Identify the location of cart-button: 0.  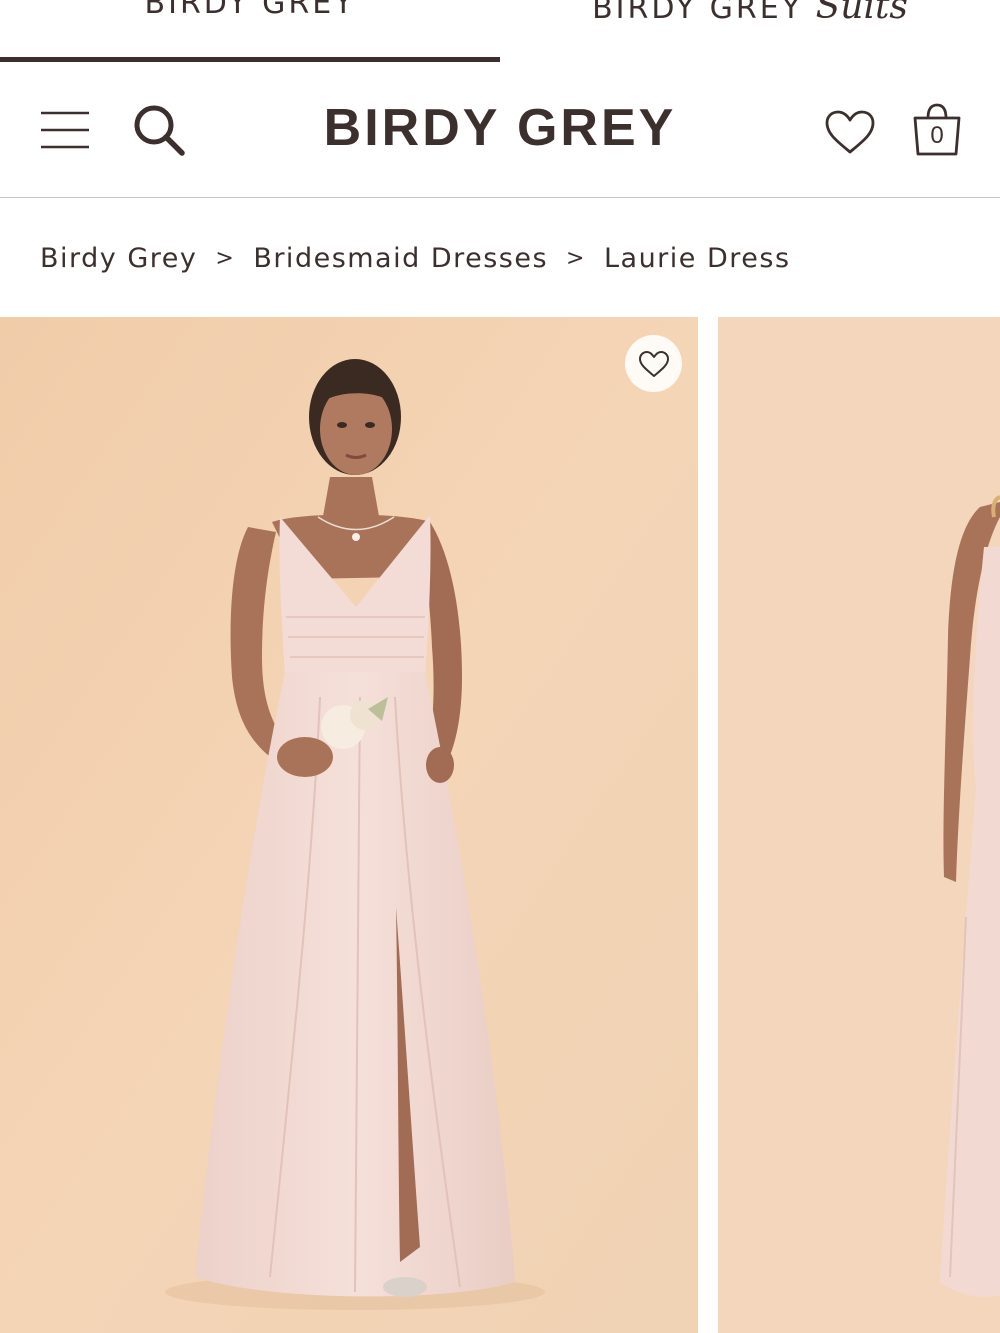
(937, 130).